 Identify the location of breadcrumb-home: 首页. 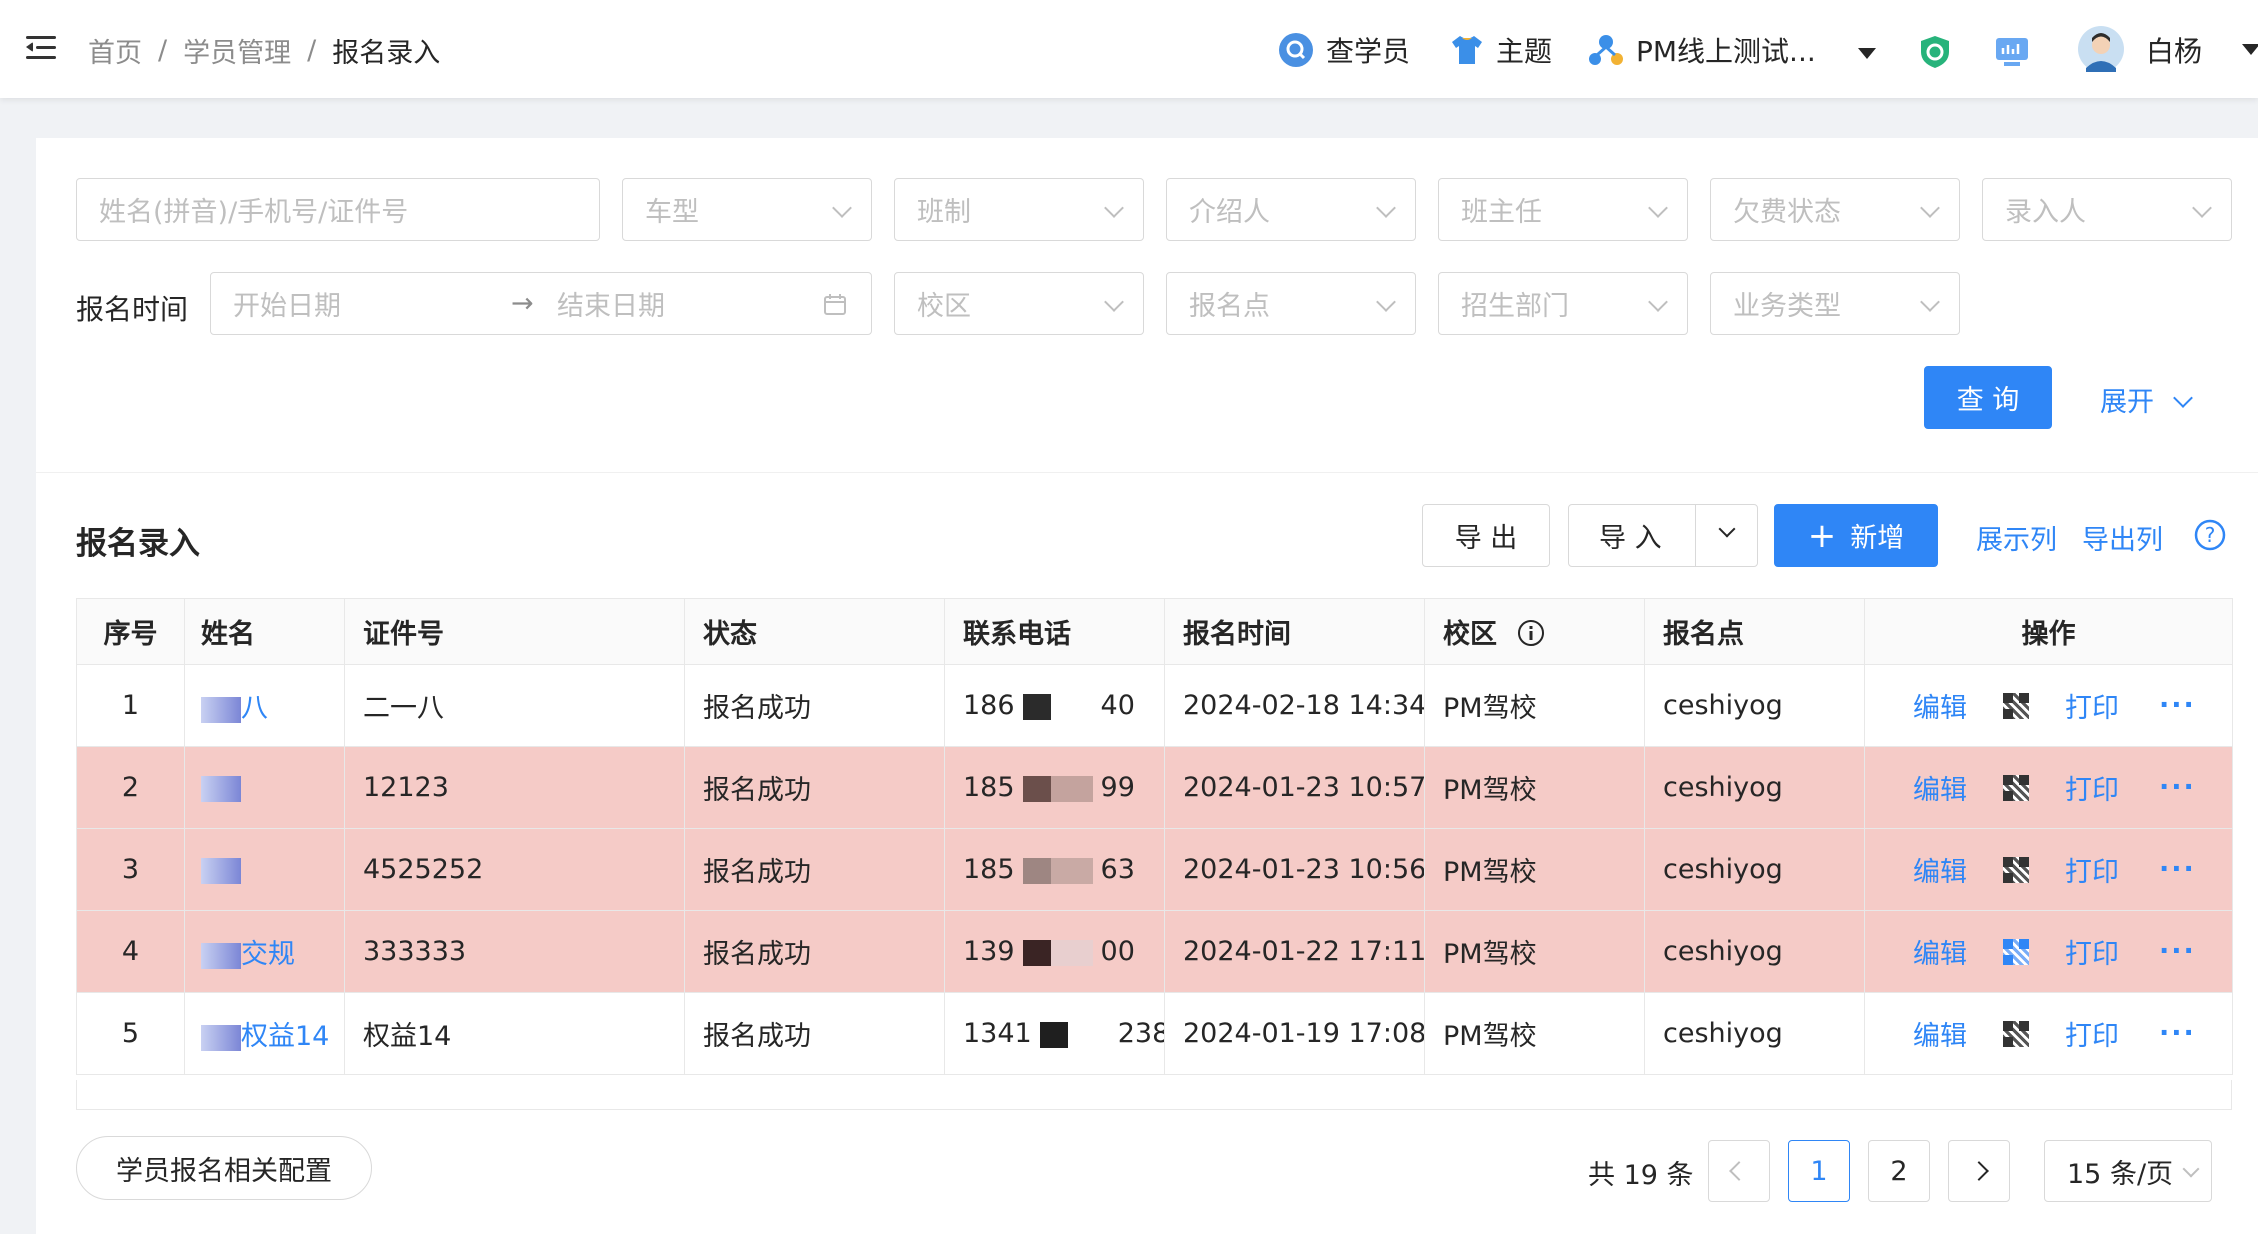
(115, 50).